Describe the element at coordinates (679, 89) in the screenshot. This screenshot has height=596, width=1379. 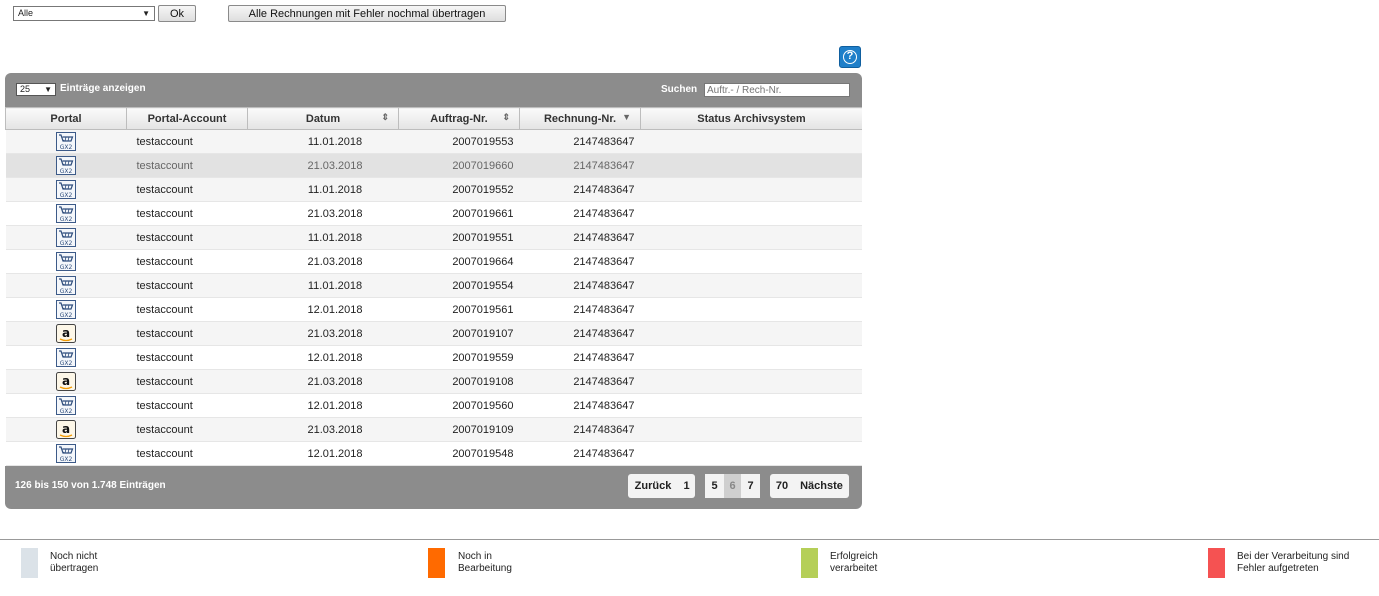
I see `search-label: Suchen` at that location.